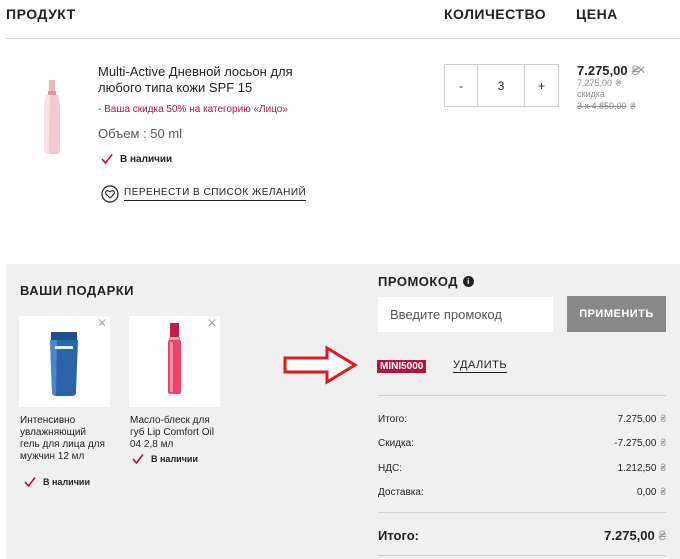 This screenshot has height=559, width=680. I want to click on product-discount-note: - Ваша скидка 50% на категорию «Лицо», so click(193, 109).